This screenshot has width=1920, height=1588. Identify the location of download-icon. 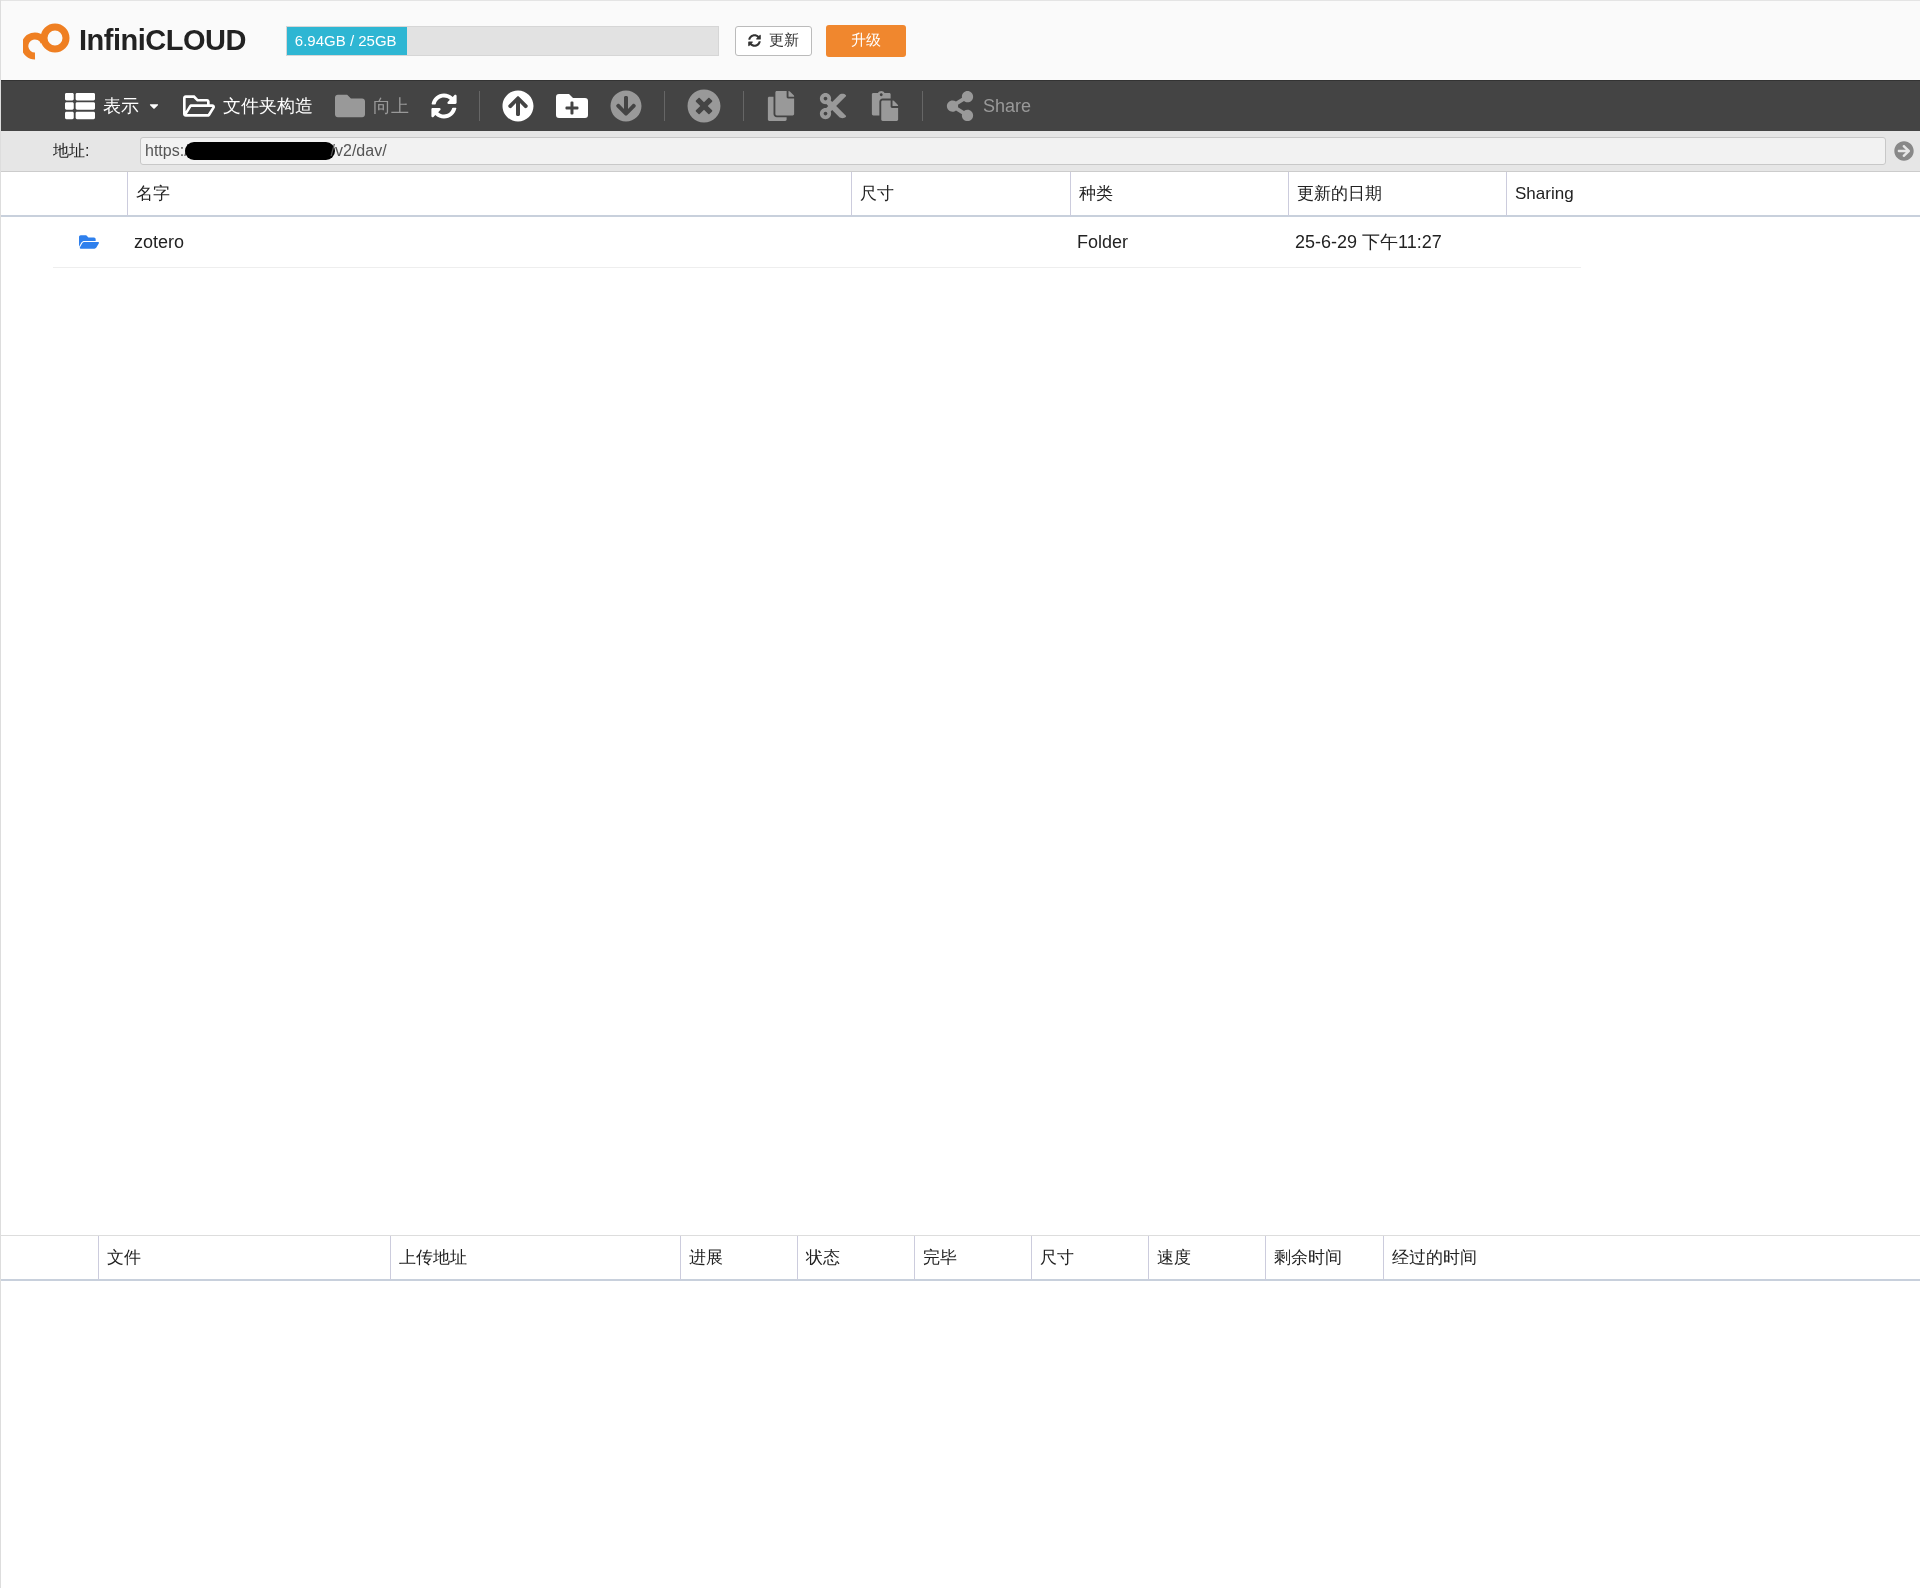
(626, 106).